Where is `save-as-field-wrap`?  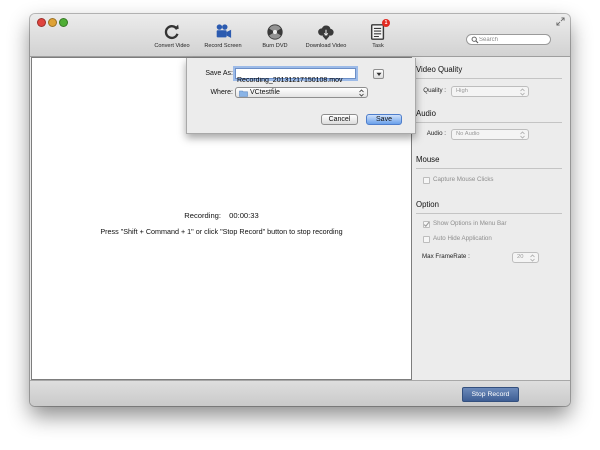
save-as-field-wrap is located at coordinates (295, 76).